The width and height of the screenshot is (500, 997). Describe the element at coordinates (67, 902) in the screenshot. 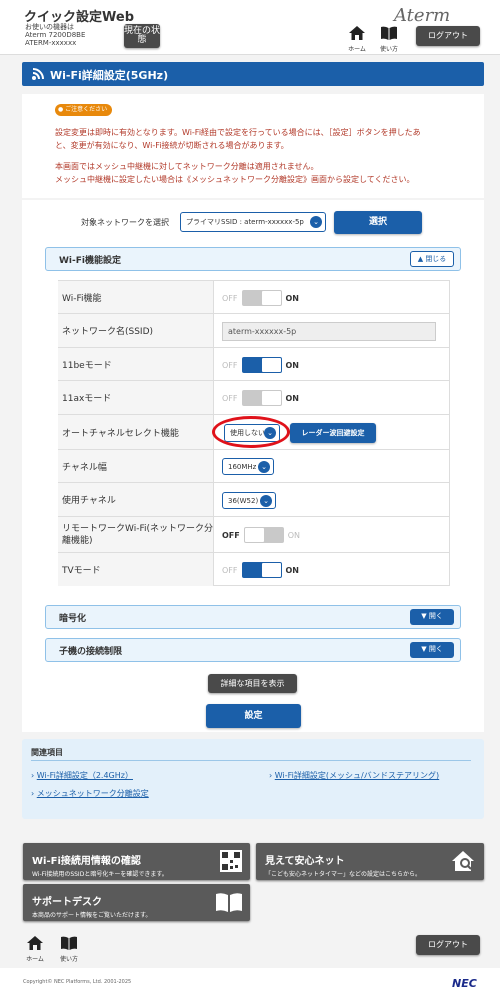

I see `tile-title: サポートデスク` at that location.